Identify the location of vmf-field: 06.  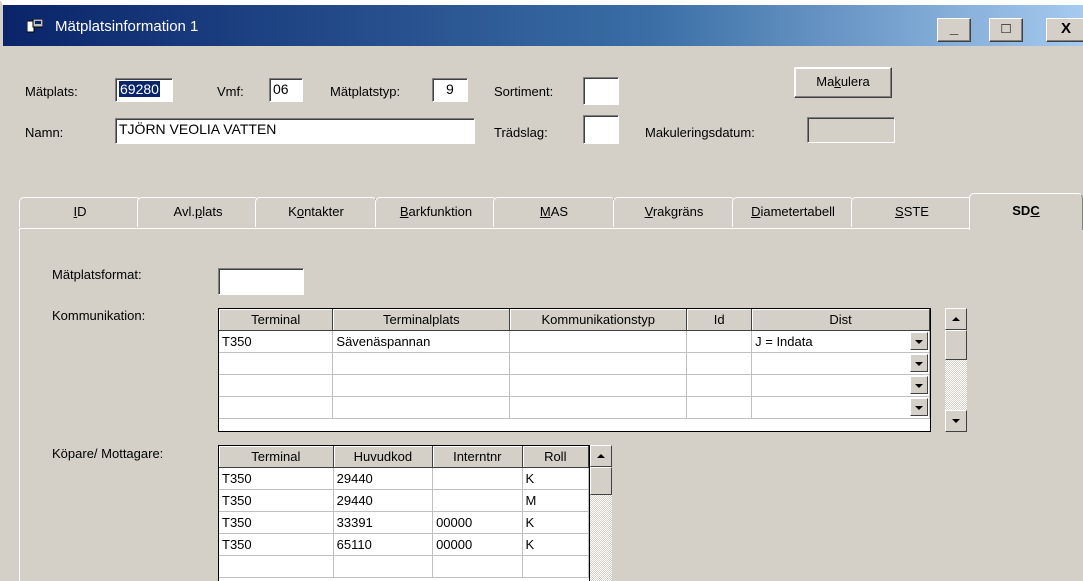
(286, 90).